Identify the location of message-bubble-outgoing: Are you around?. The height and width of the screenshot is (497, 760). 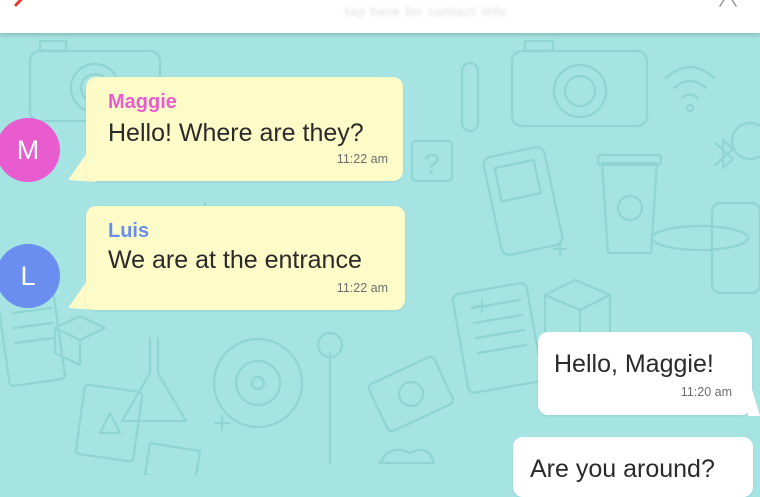
(633, 467).